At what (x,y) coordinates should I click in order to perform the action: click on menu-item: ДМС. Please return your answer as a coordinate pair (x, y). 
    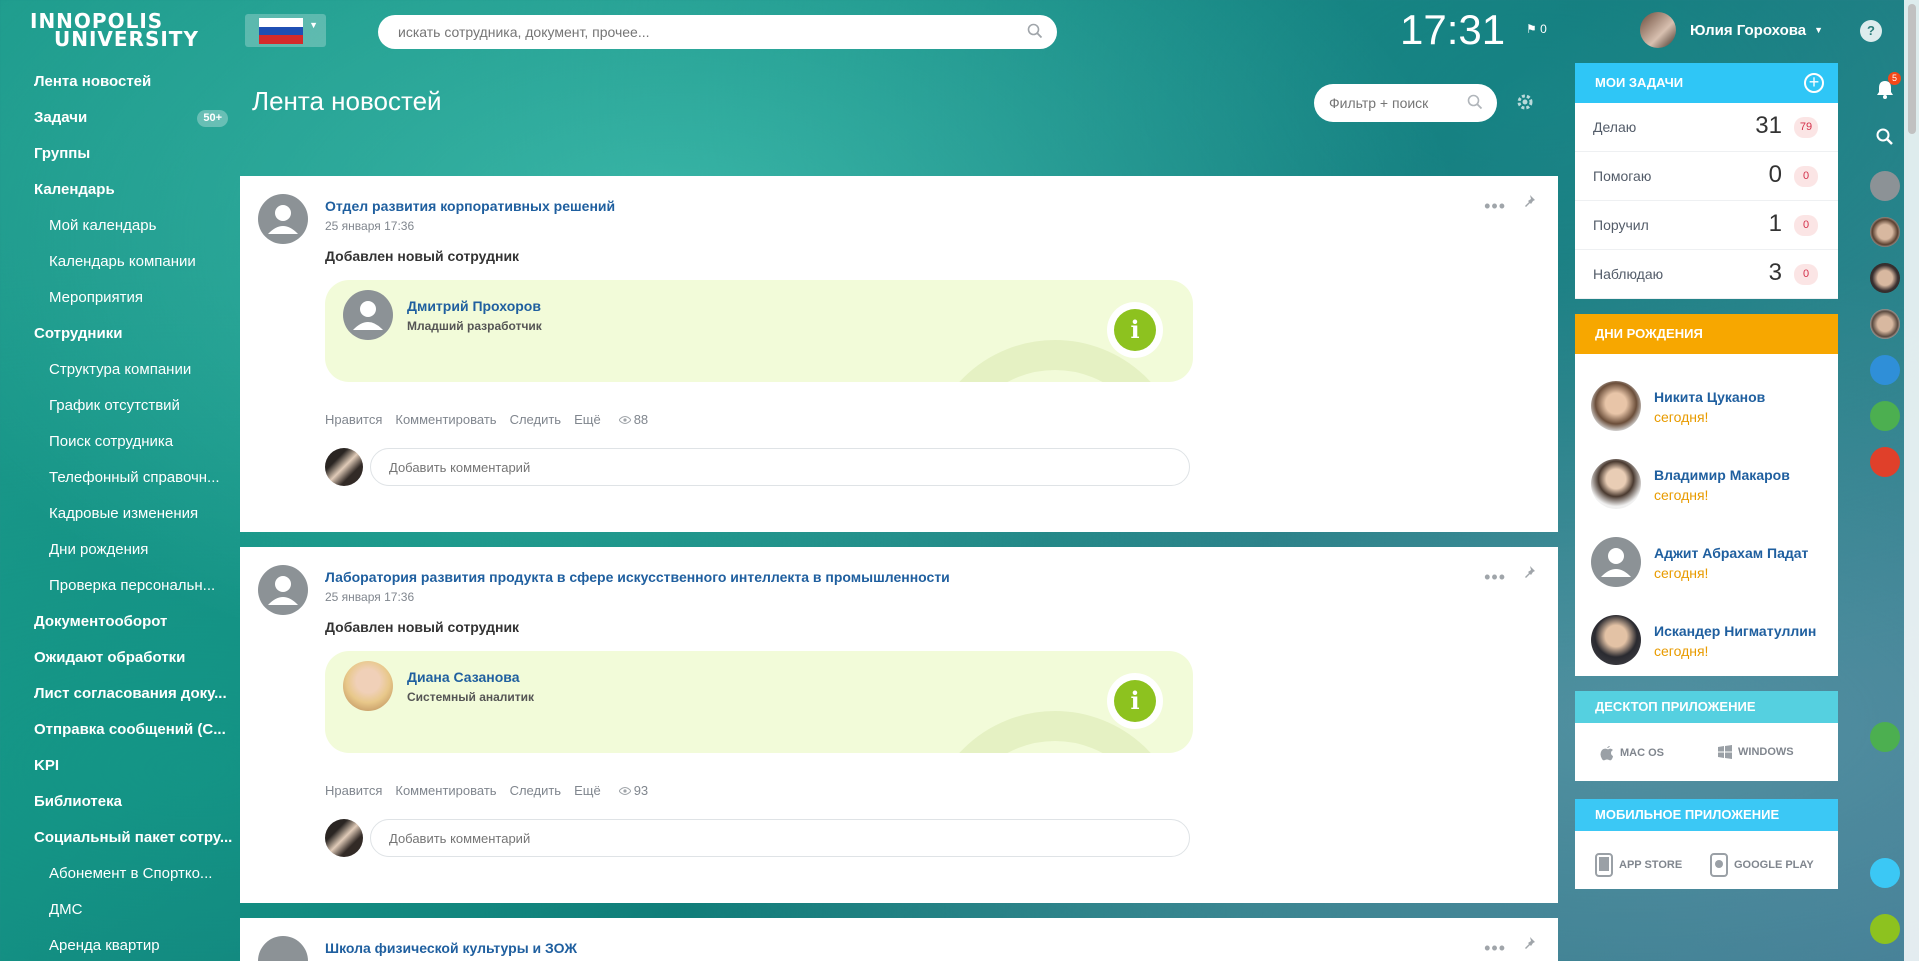
    Looking at the image, I should click on (120, 912).